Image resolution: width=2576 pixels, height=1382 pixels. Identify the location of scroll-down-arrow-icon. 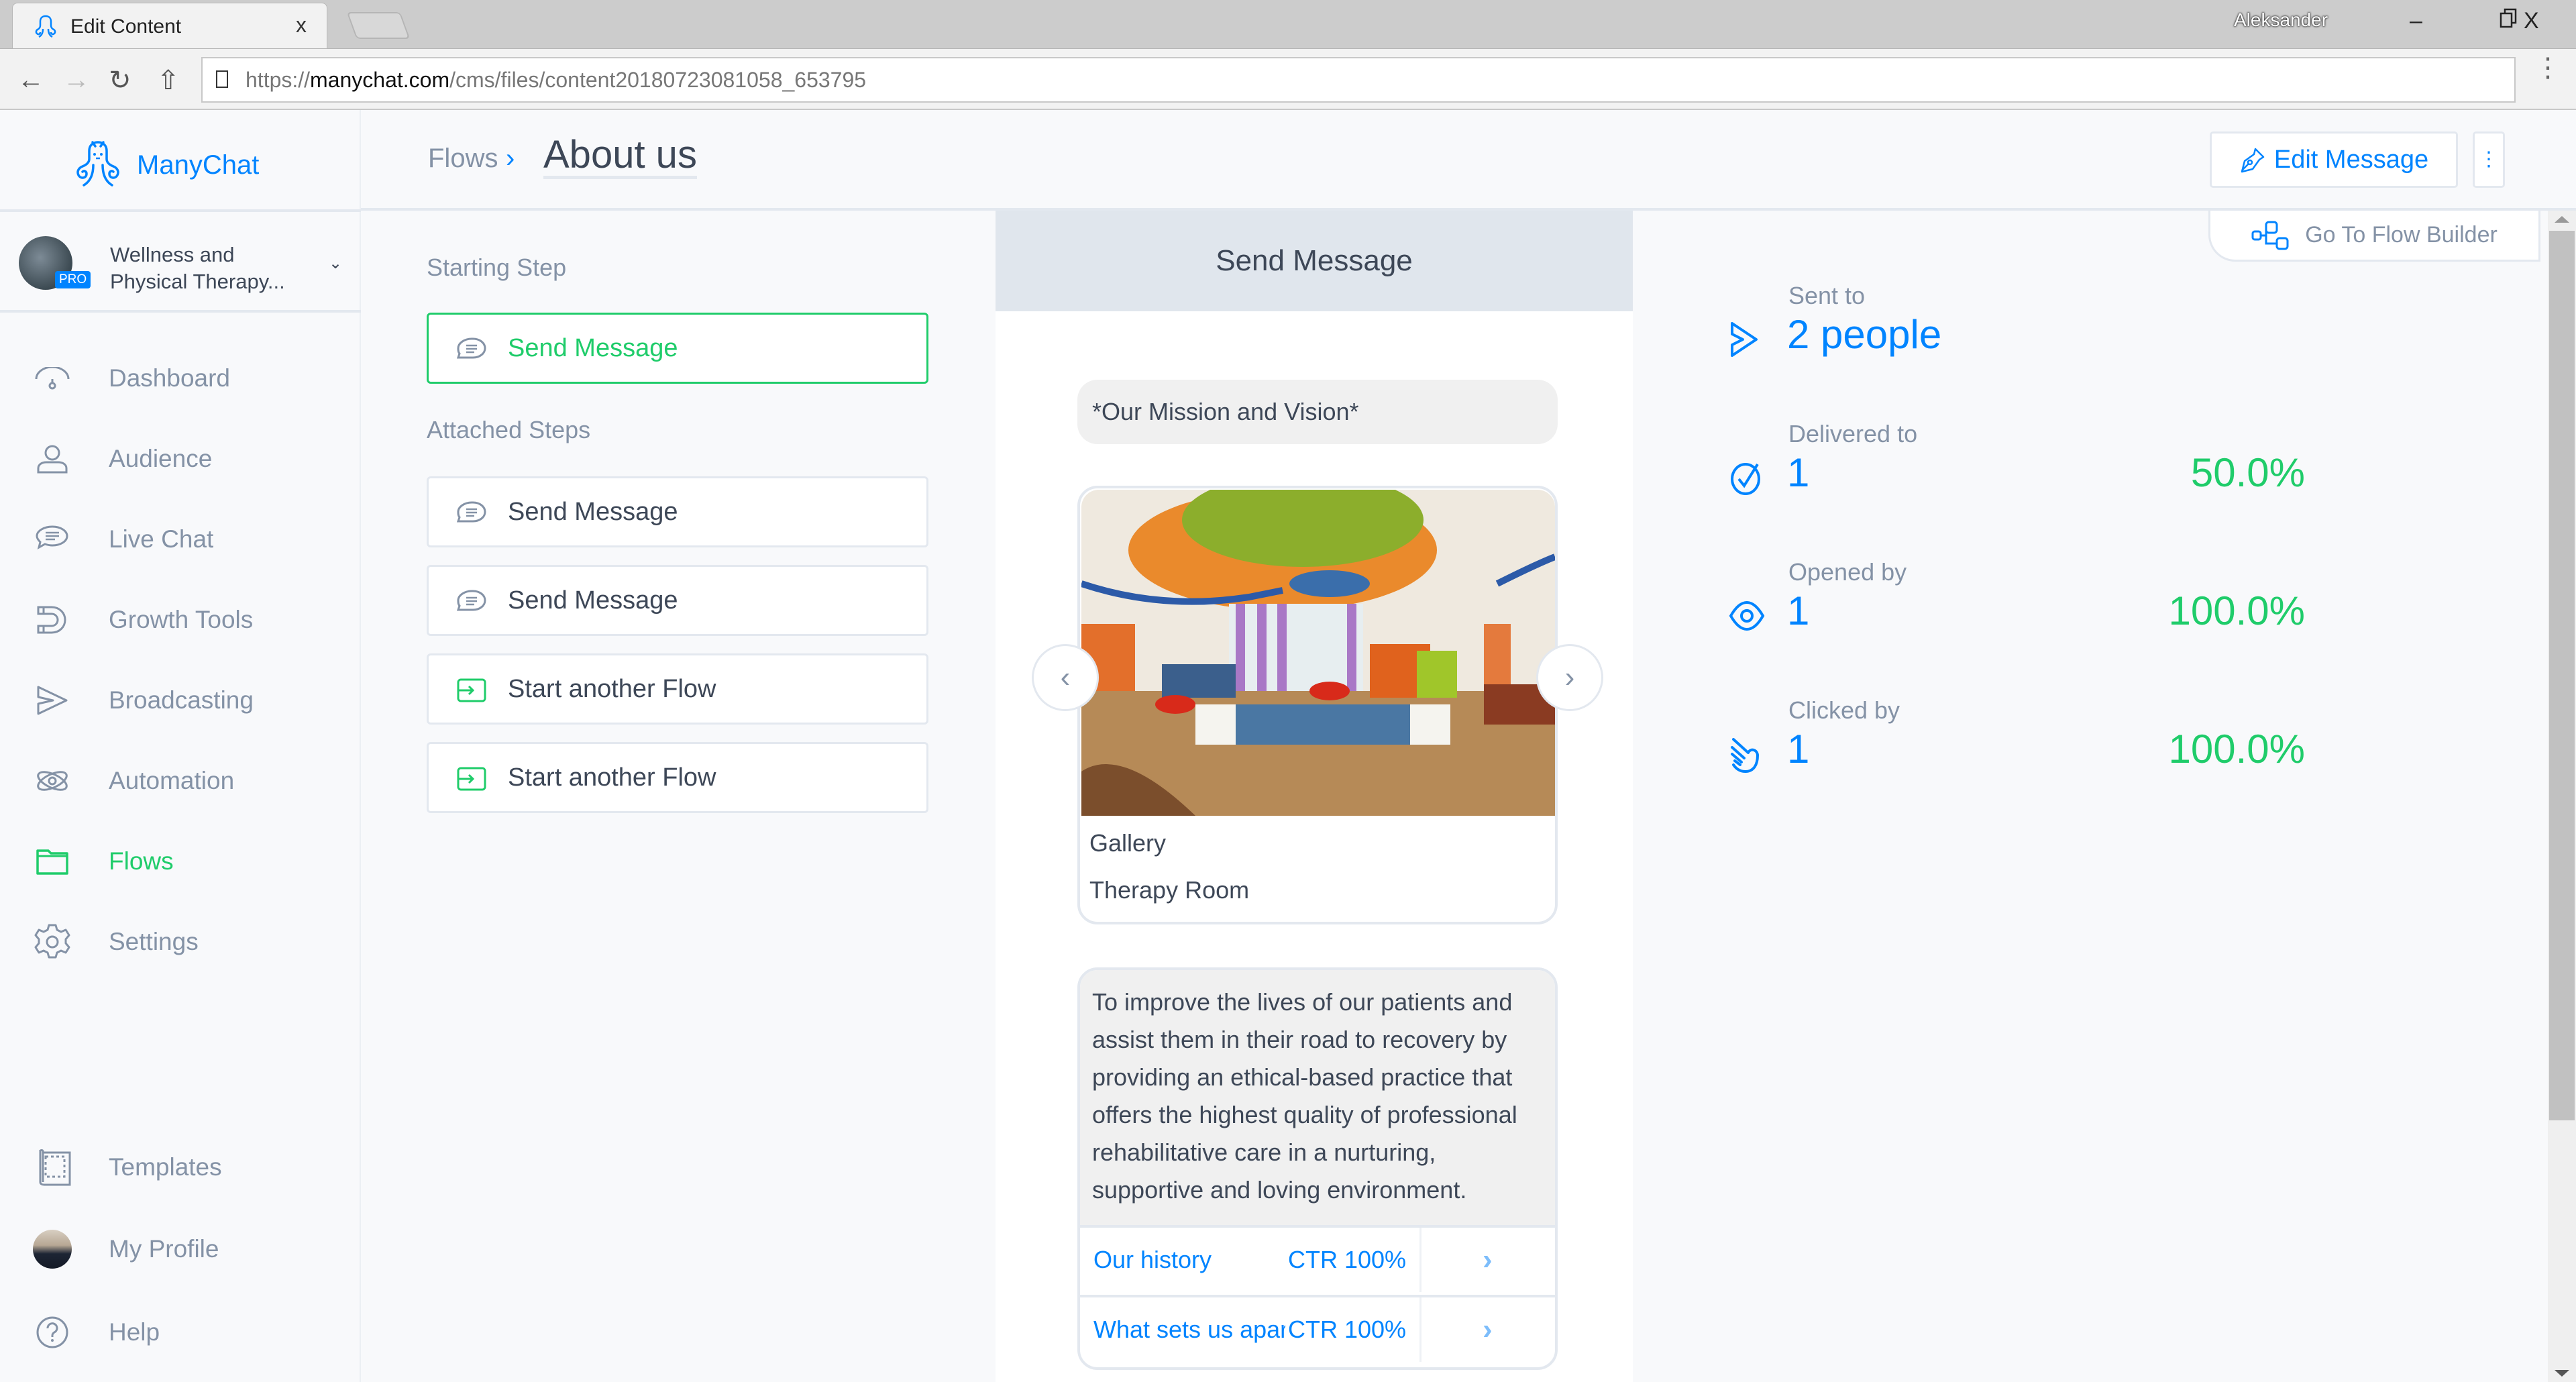
(2562, 1373).